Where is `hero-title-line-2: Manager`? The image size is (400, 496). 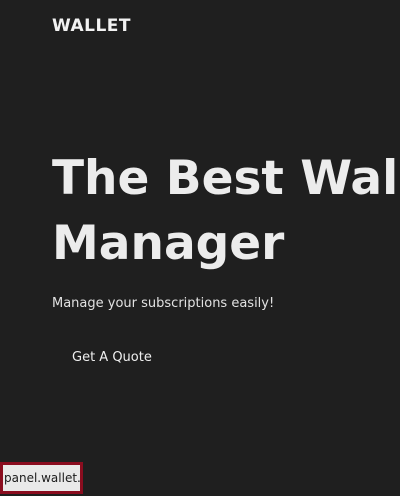 hero-title-line-2: Manager is located at coordinates (168, 243).